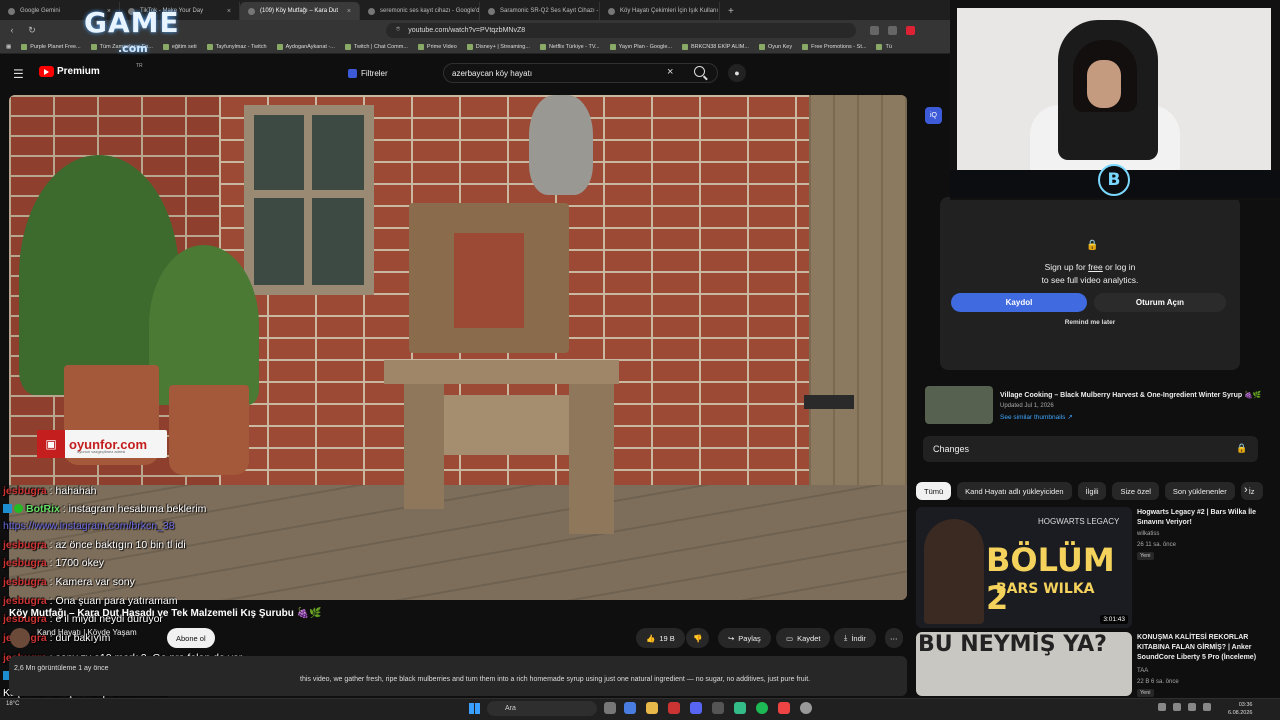 This screenshot has height=720, width=1280. Describe the element at coordinates (12, 30) in the screenshot. I see `back-icon: ‹` at that location.